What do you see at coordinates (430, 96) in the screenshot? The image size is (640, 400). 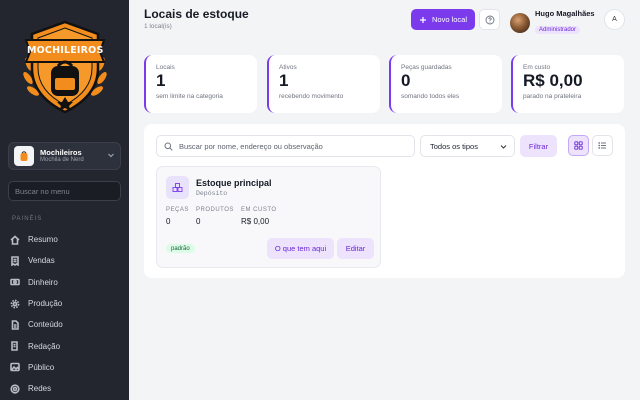 I see `stat-note: somando todos eles` at bounding box center [430, 96].